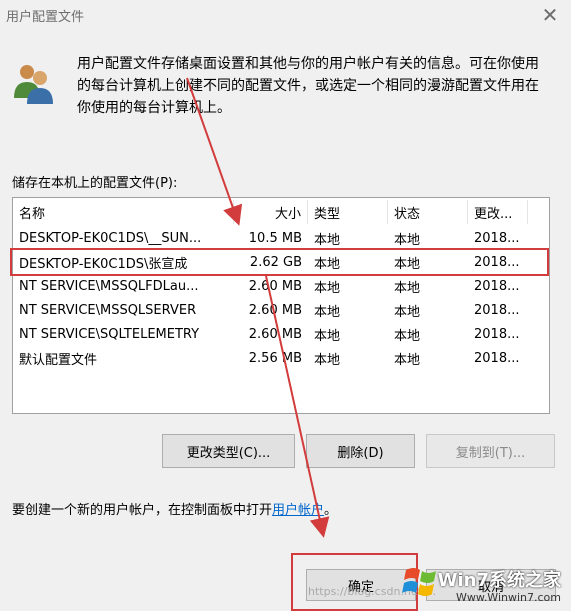 The height and width of the screenshot is (611, 571). I want to click on windows-logo-icon, so click(419, 582).